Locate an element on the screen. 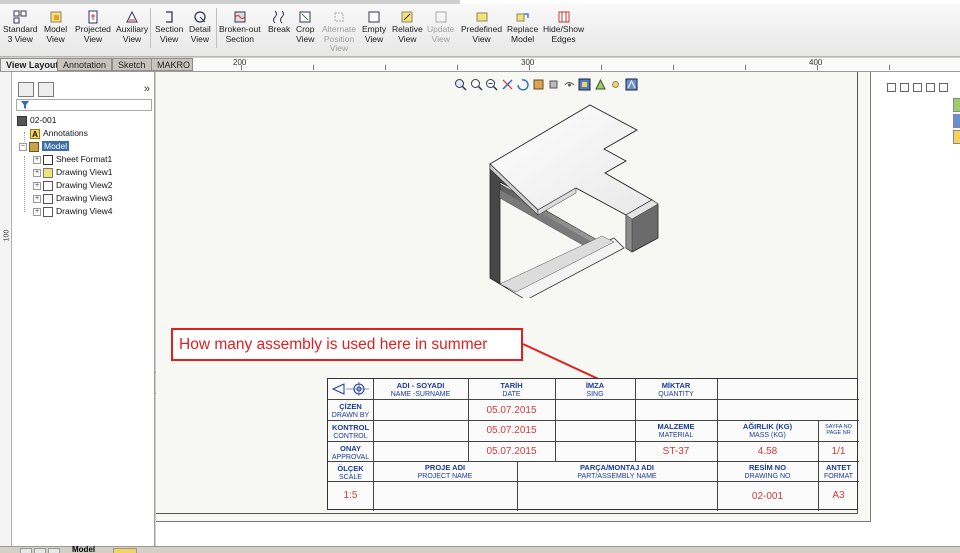  control-label: KONTROL CONTROL is located at coordinates (350, 431).